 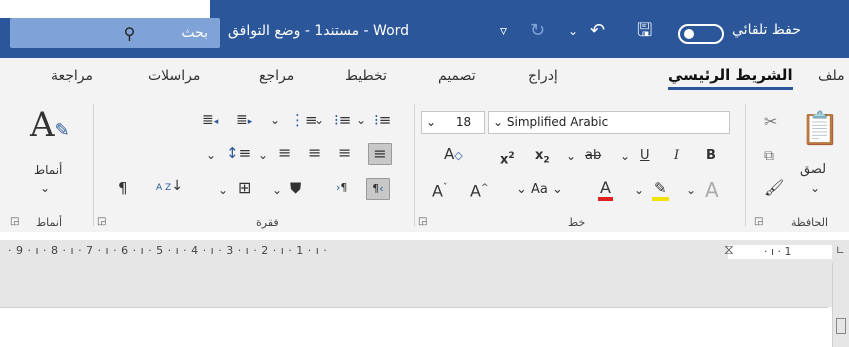 What do you see at coordinates (573, 31) in the screenshot?
I see `undo-dropdown-icon: ⌄` at bounding box center [573, 31].